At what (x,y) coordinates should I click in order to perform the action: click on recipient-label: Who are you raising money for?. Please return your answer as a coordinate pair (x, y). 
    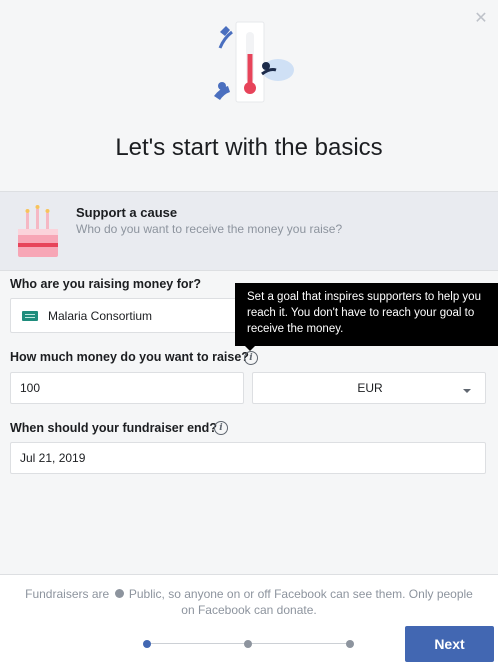
    Looking at the image, I should click on (105, 284).